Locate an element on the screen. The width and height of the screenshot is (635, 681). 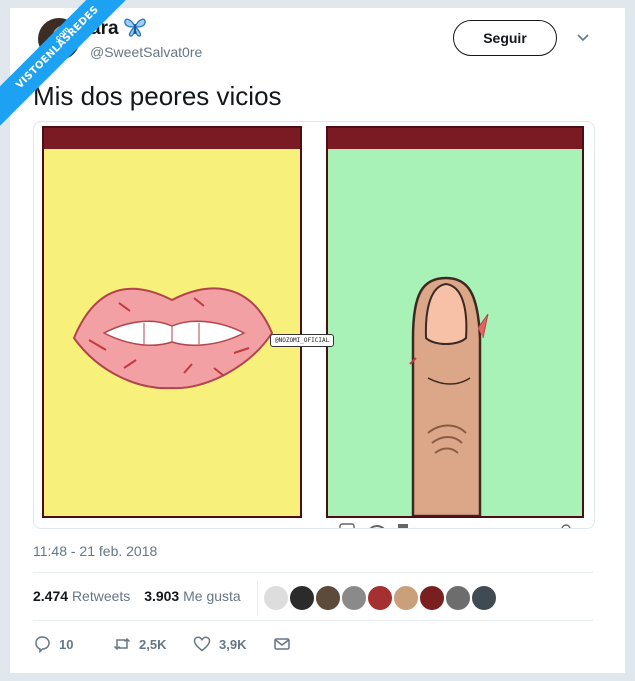
direct-message-button is located at coordinates (282, 644).